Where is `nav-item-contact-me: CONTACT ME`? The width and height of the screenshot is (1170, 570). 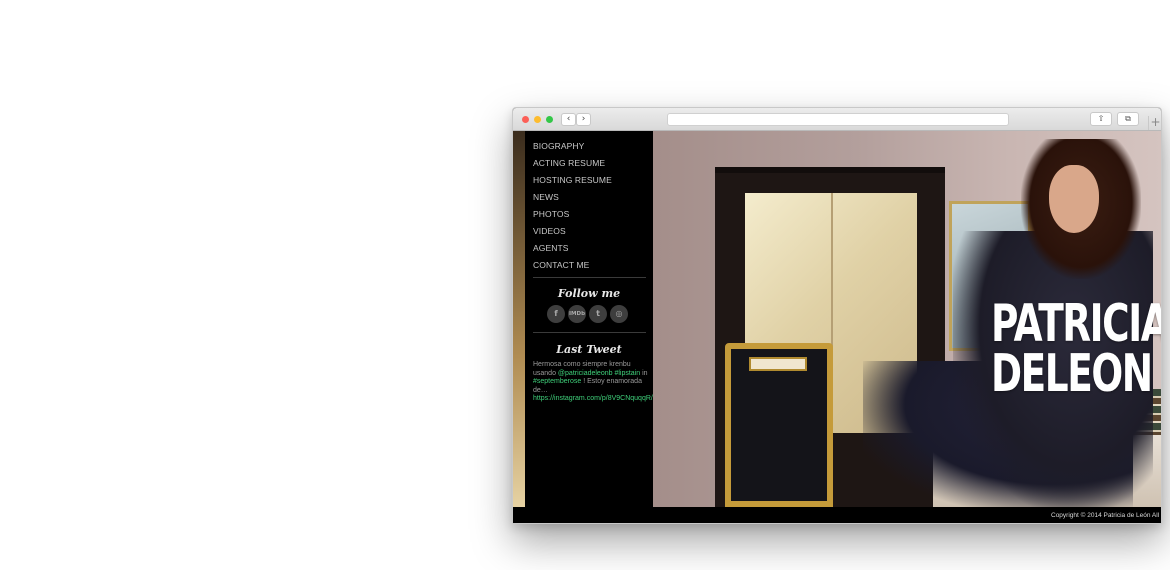 nav-item-contact-me: CONTACT ME is located at coordinates (572, 266).